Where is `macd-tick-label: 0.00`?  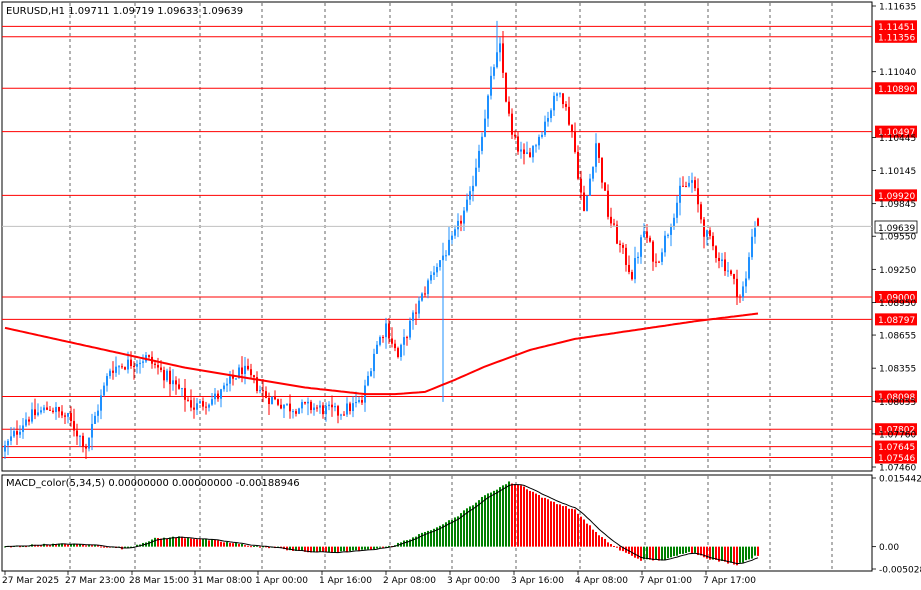 macd-tick-label: 0.00 is located at coordinates (889, 548).